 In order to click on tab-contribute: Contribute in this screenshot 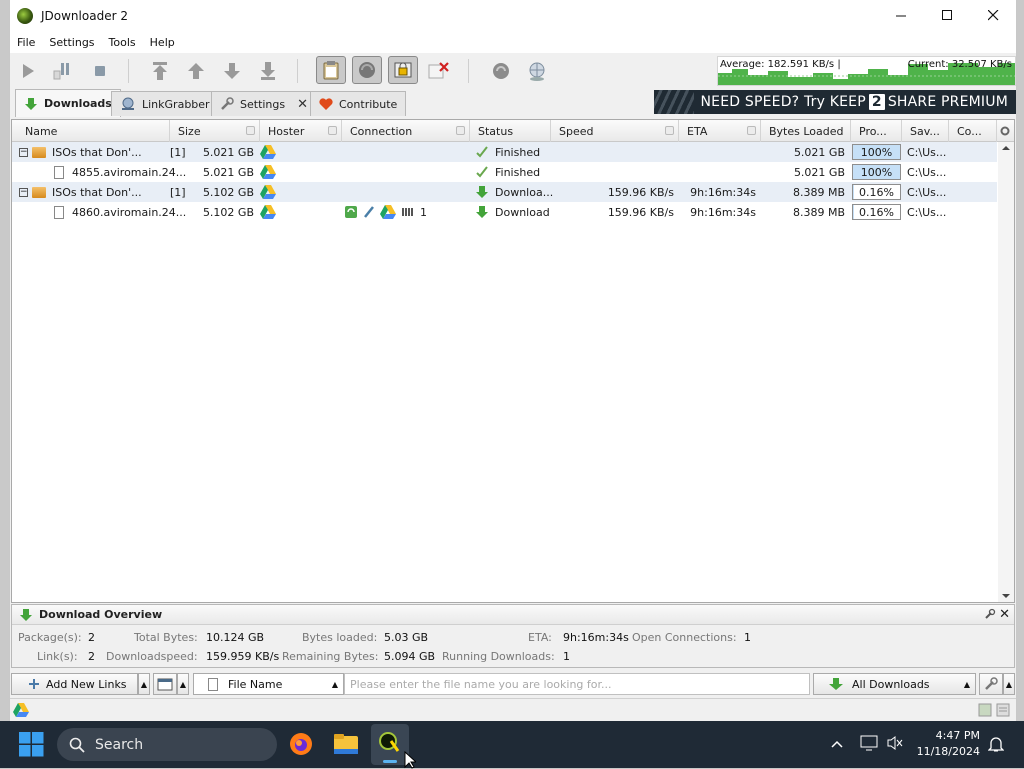, I will do `click(358, 103)`.